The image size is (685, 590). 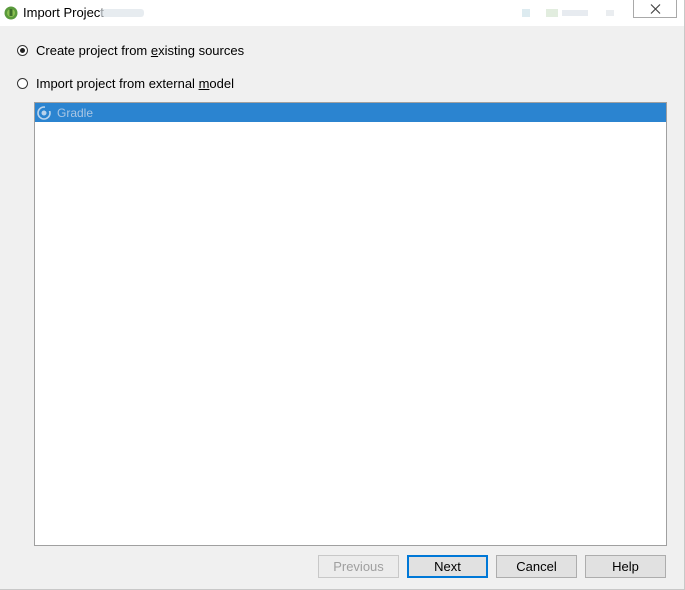 I want to click on create-from-existing-sources-option: Create project from existing sources, so click(x=130, y=50).